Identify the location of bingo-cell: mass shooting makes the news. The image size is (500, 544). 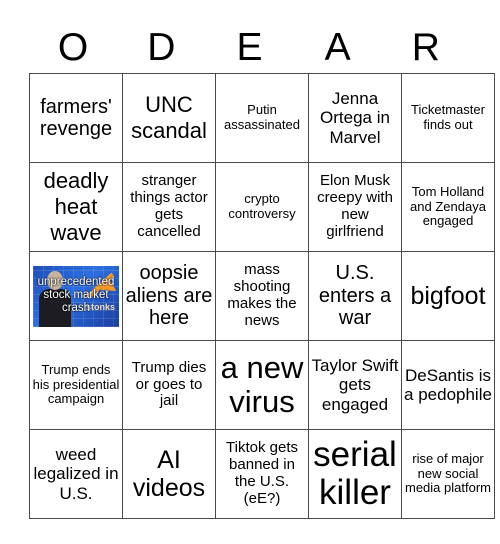
(262, 296).